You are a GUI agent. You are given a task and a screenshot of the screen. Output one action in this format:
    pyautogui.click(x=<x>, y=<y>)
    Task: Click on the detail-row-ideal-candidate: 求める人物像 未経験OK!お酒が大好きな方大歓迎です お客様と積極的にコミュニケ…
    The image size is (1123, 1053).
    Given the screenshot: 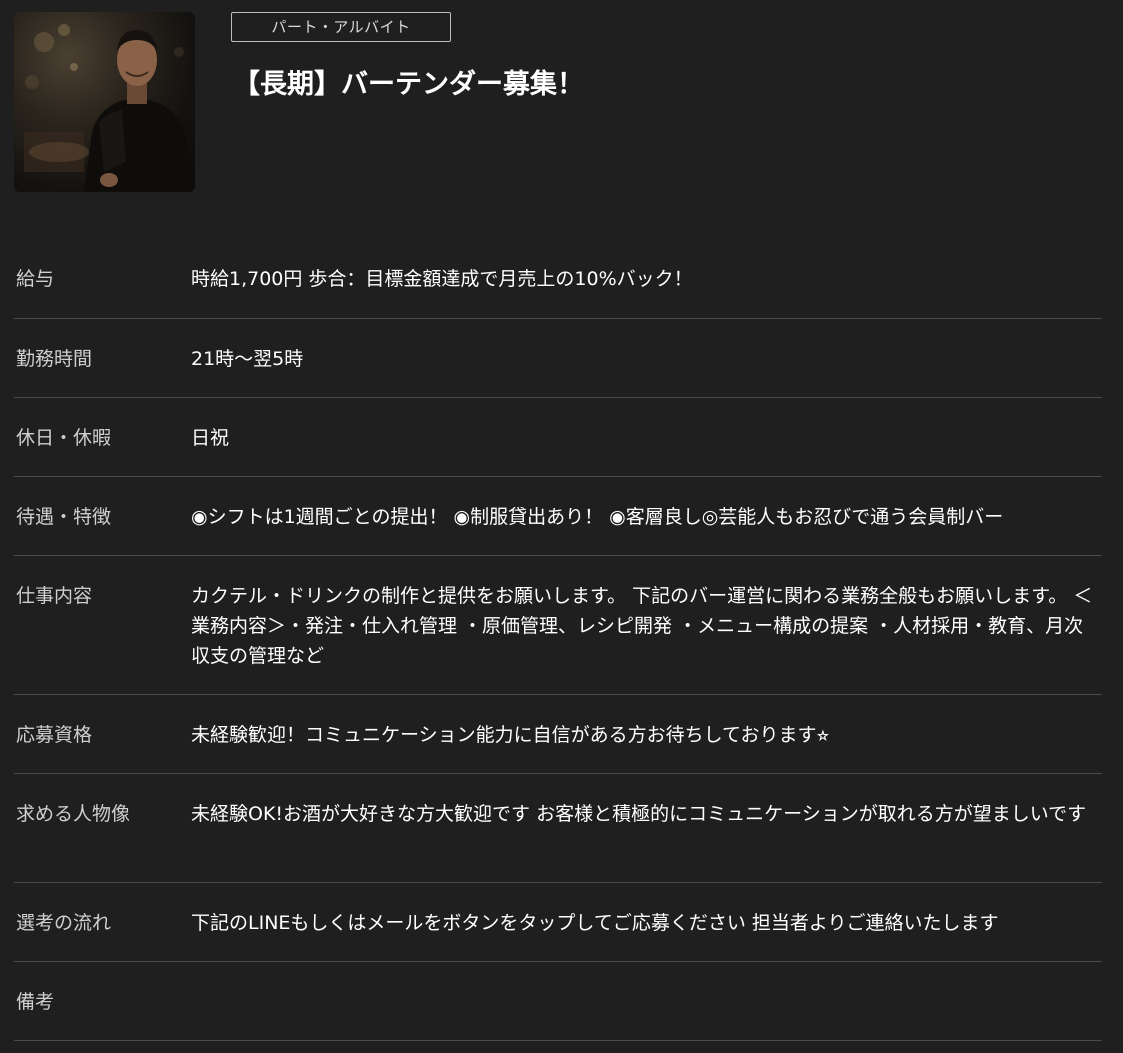 What is the action you would take?
    pyautogui.click(x=558, y=828)
    